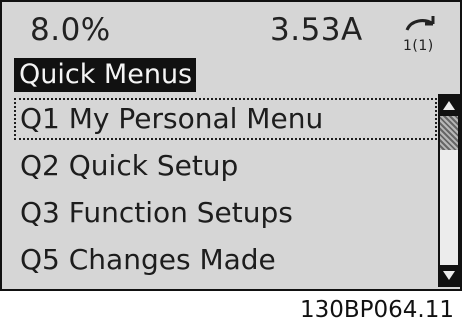 The image size is (462, 328). I want to click on menu-scrollbar, so click(449, 190).